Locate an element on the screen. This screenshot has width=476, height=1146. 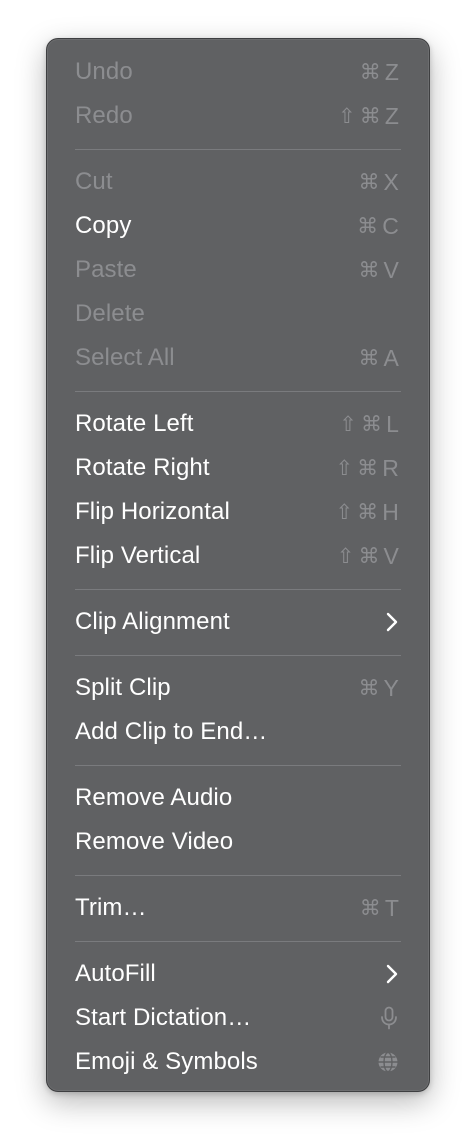
menu-item-emoji-symbols: Emoji & Symbols is located at coordinates (238, 1062).